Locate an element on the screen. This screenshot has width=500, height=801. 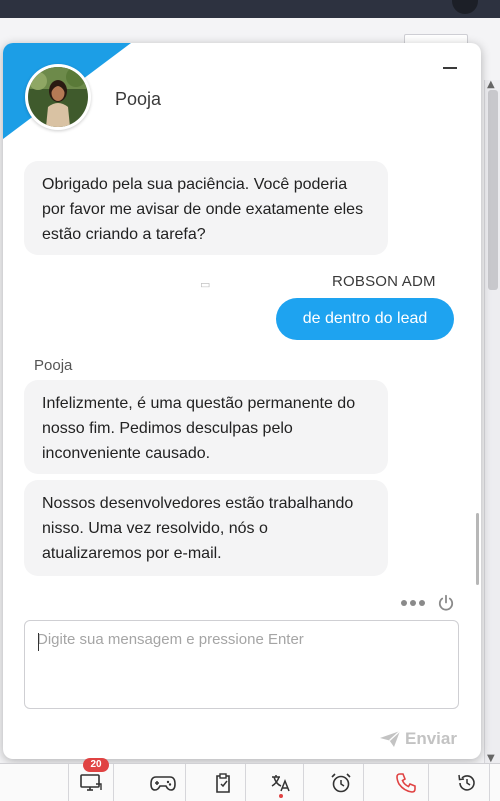
message-sender: Pooja is located at coordinates (53, 365).